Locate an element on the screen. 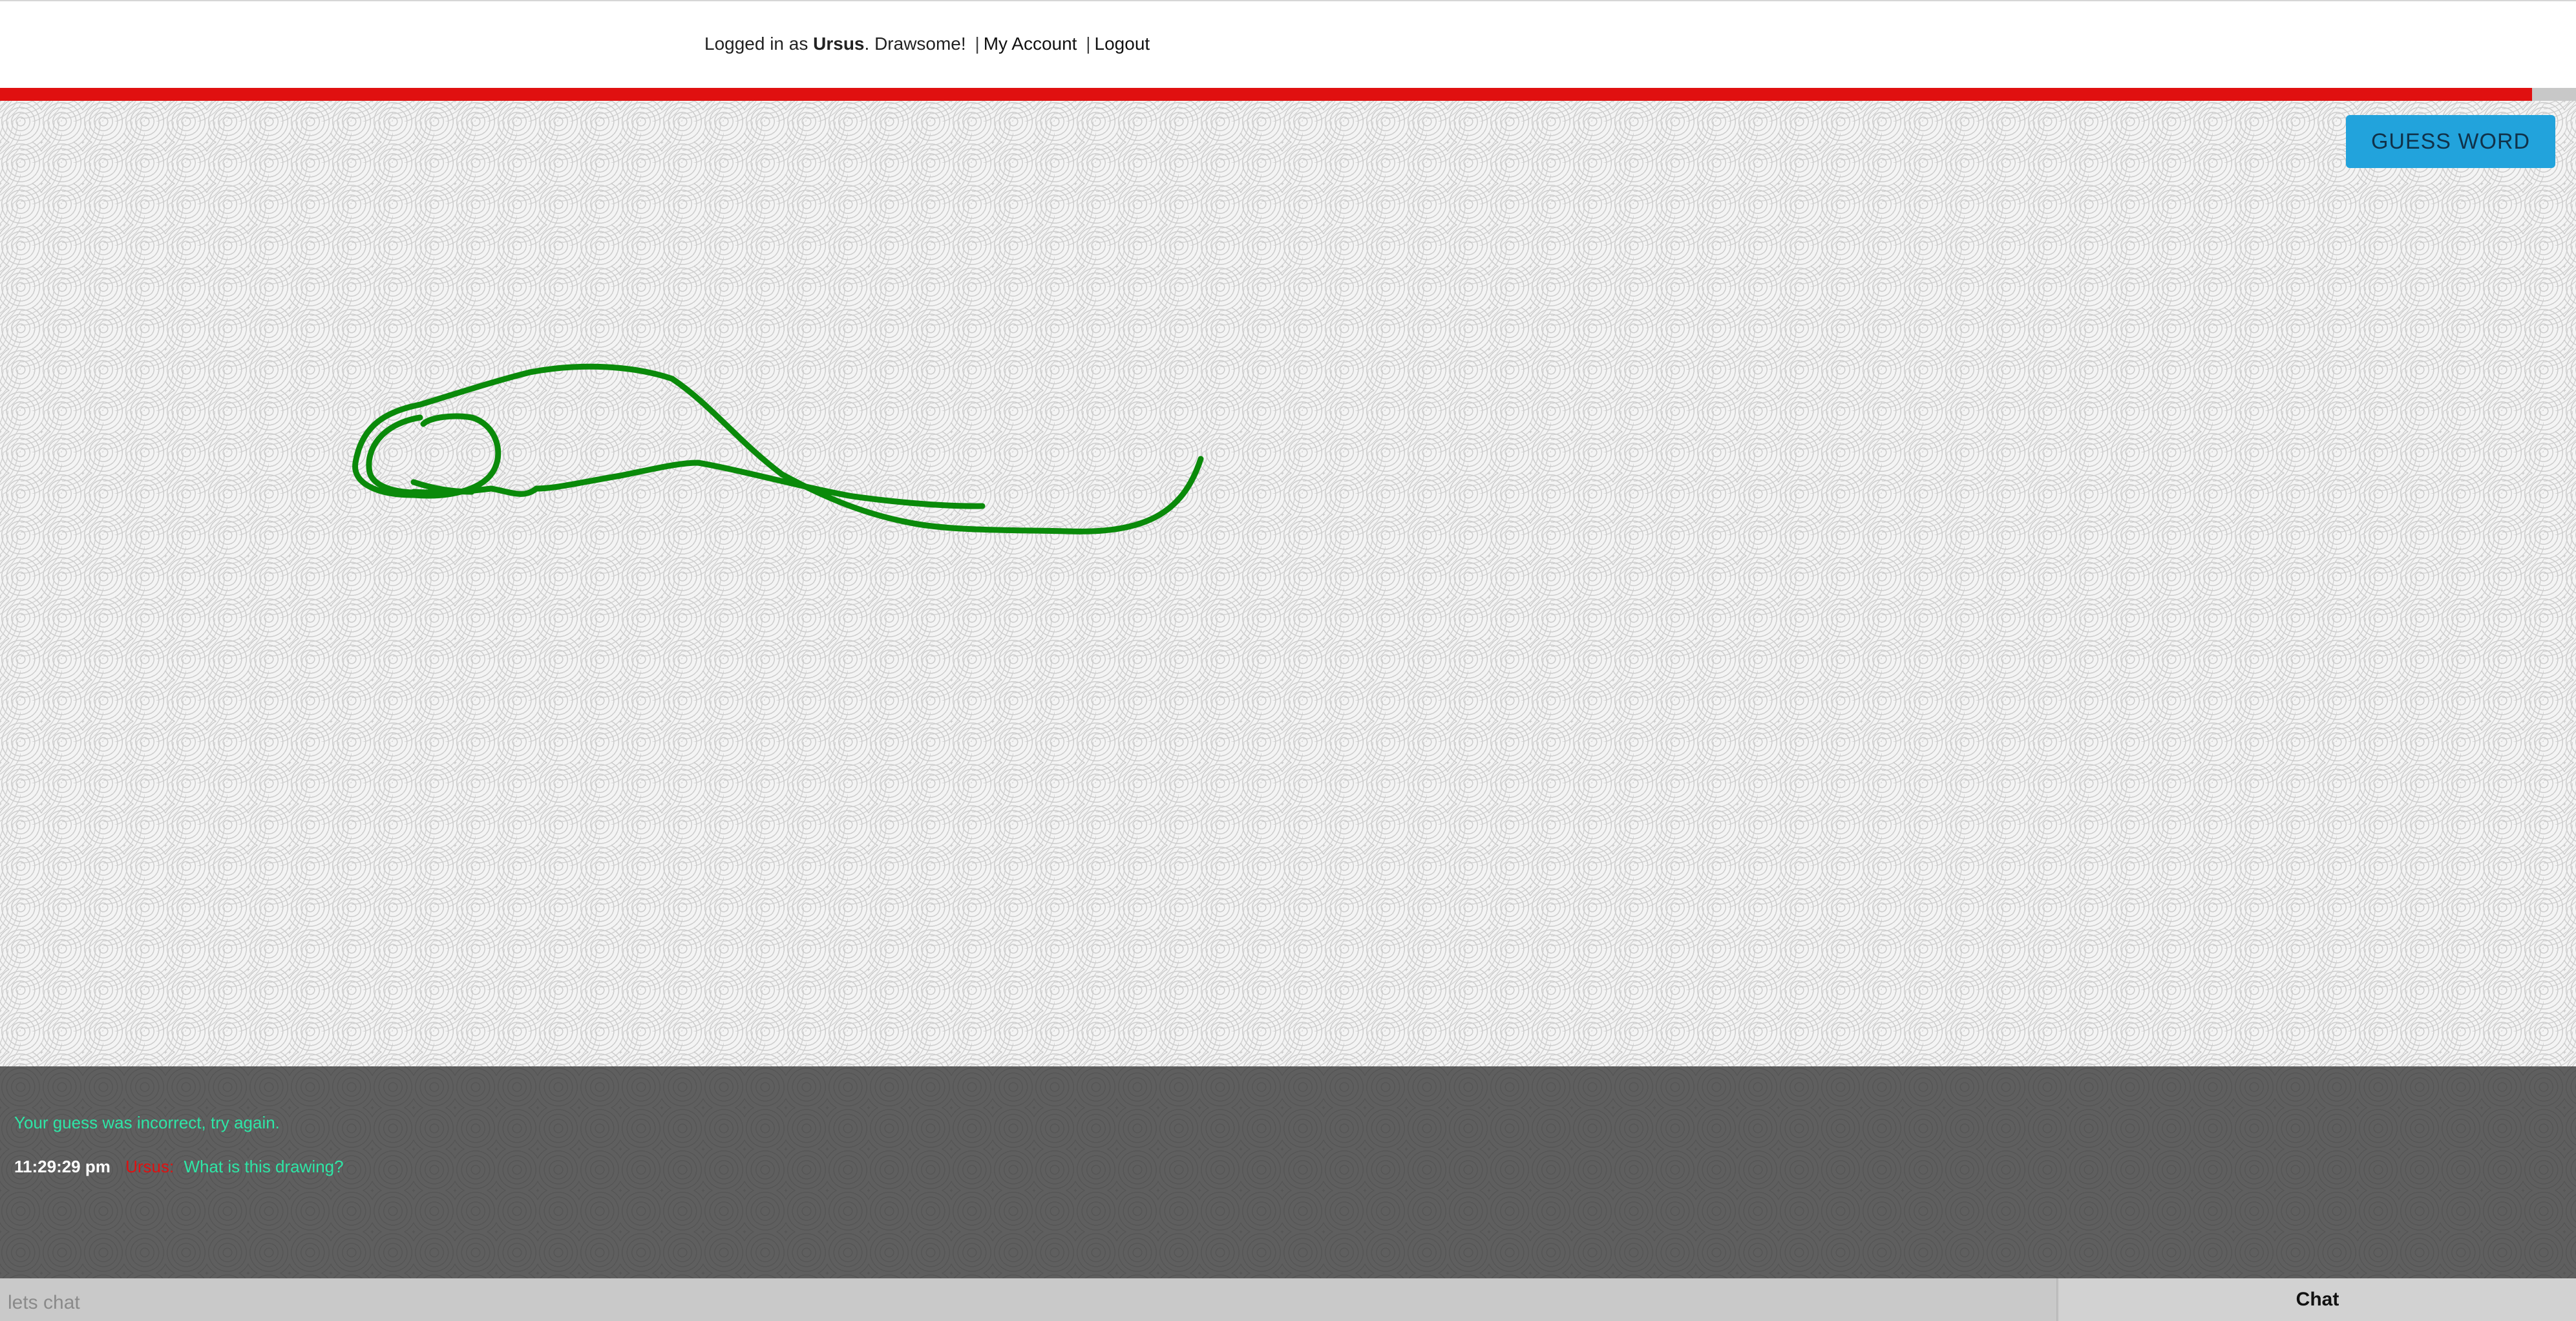  username: Ursus is located at coordinates (839, 44).